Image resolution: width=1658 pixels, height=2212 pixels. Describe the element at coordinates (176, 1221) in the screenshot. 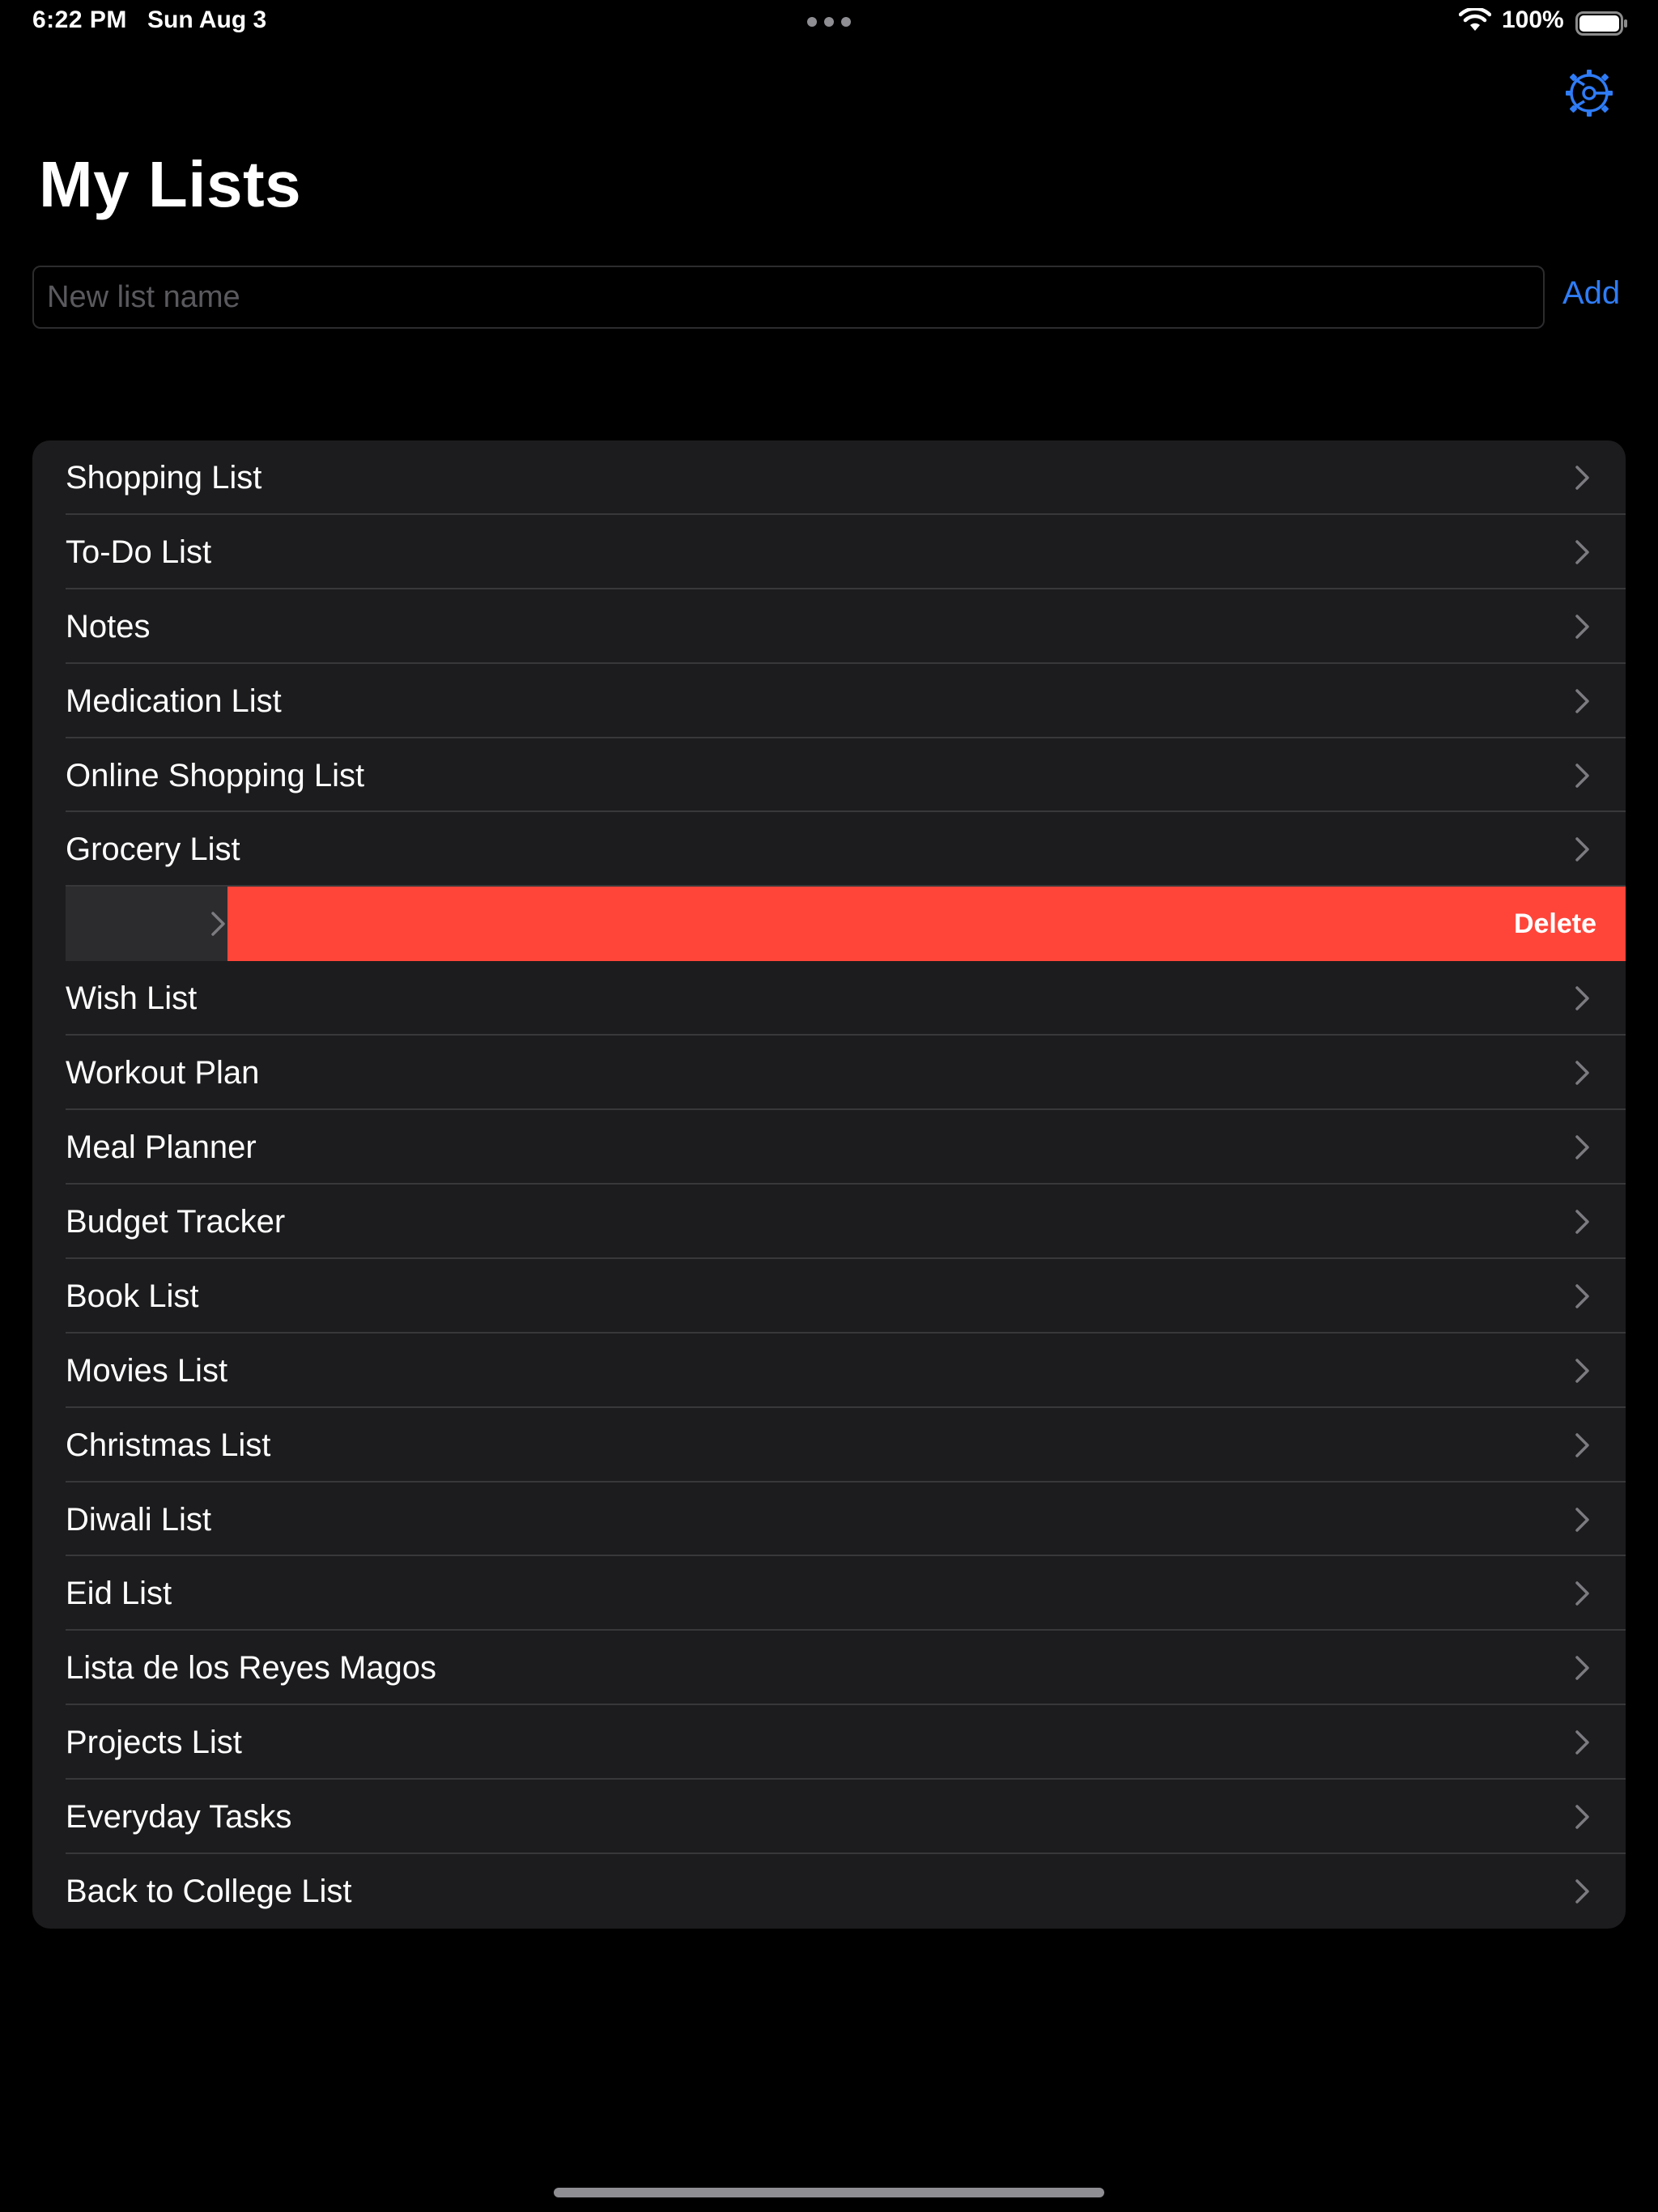

I see `list-item-label: Budget Tracker` at that location.